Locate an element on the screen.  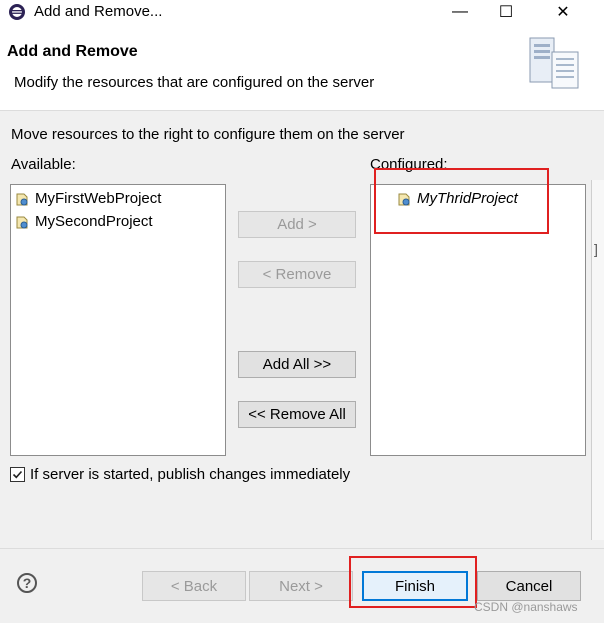
eclipse-app-icon is located at coordinates (17, 12).